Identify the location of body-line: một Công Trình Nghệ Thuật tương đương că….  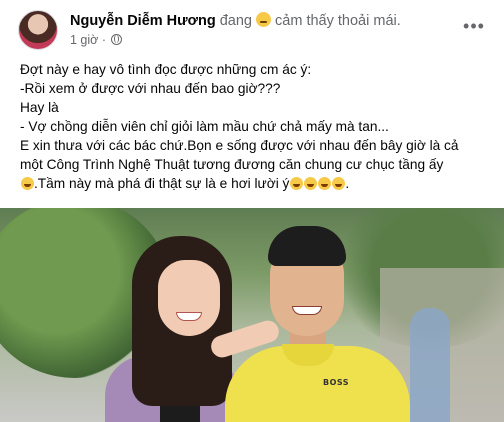
(232, 164).